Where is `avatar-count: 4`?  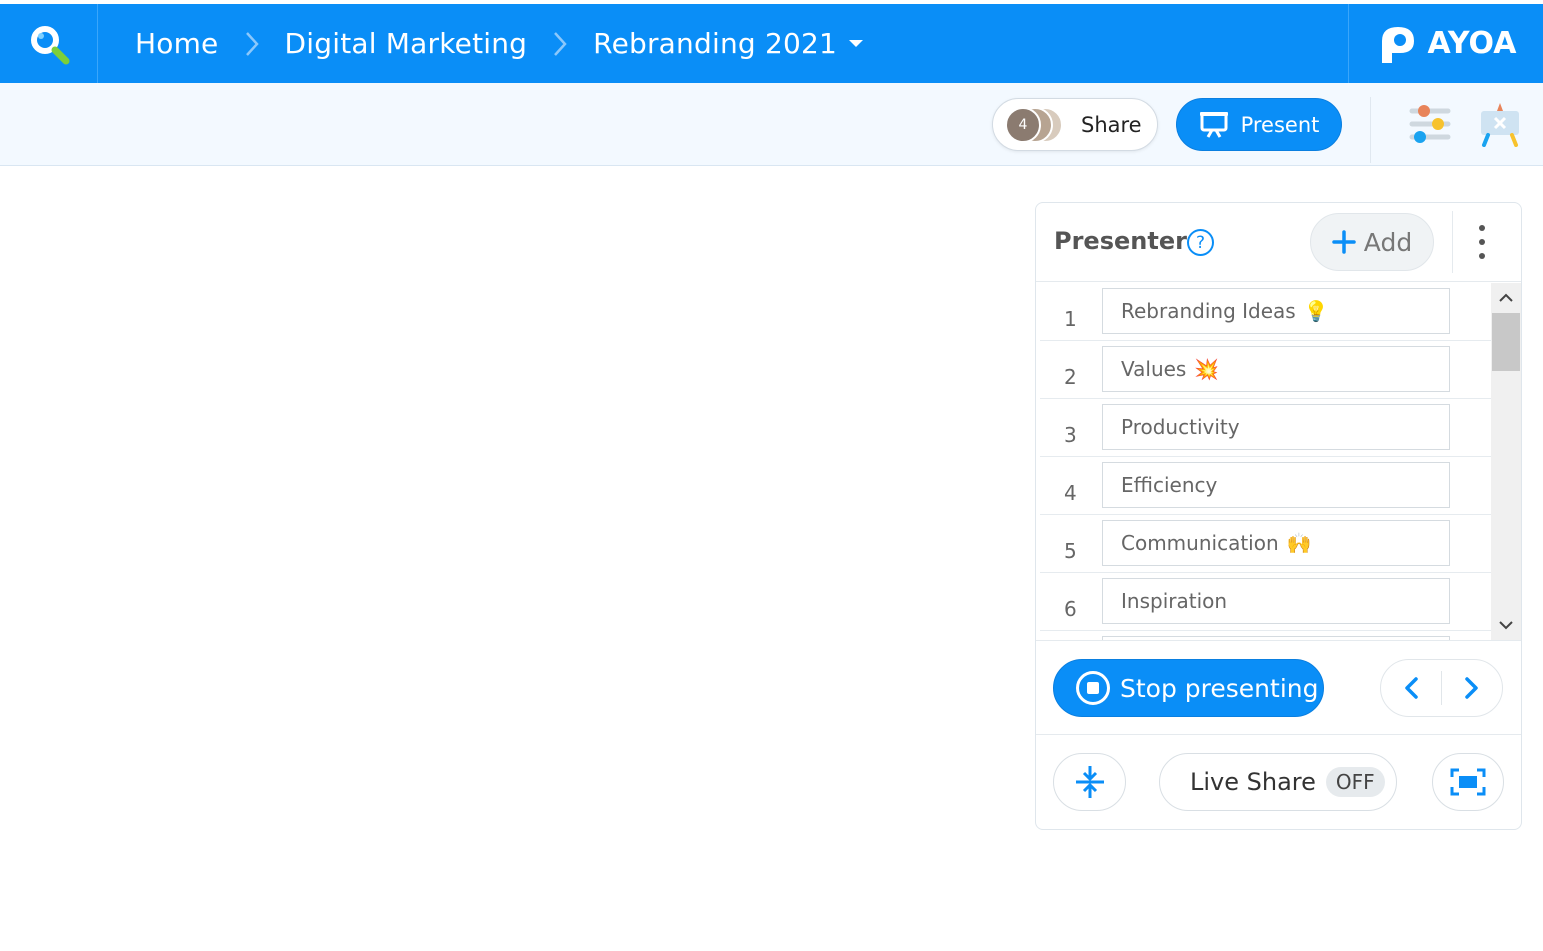 avatar-count: 4 is located at coordinates (1023, 124).